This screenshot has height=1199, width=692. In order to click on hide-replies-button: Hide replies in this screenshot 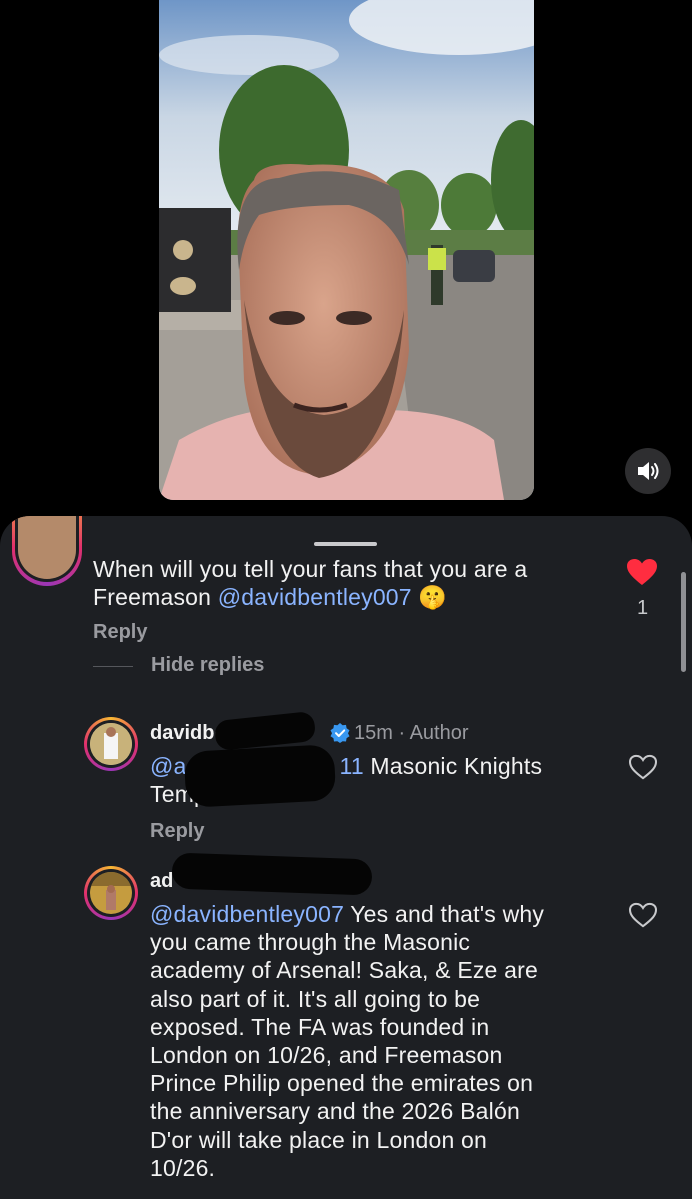, I will do `click(207, 665)`.